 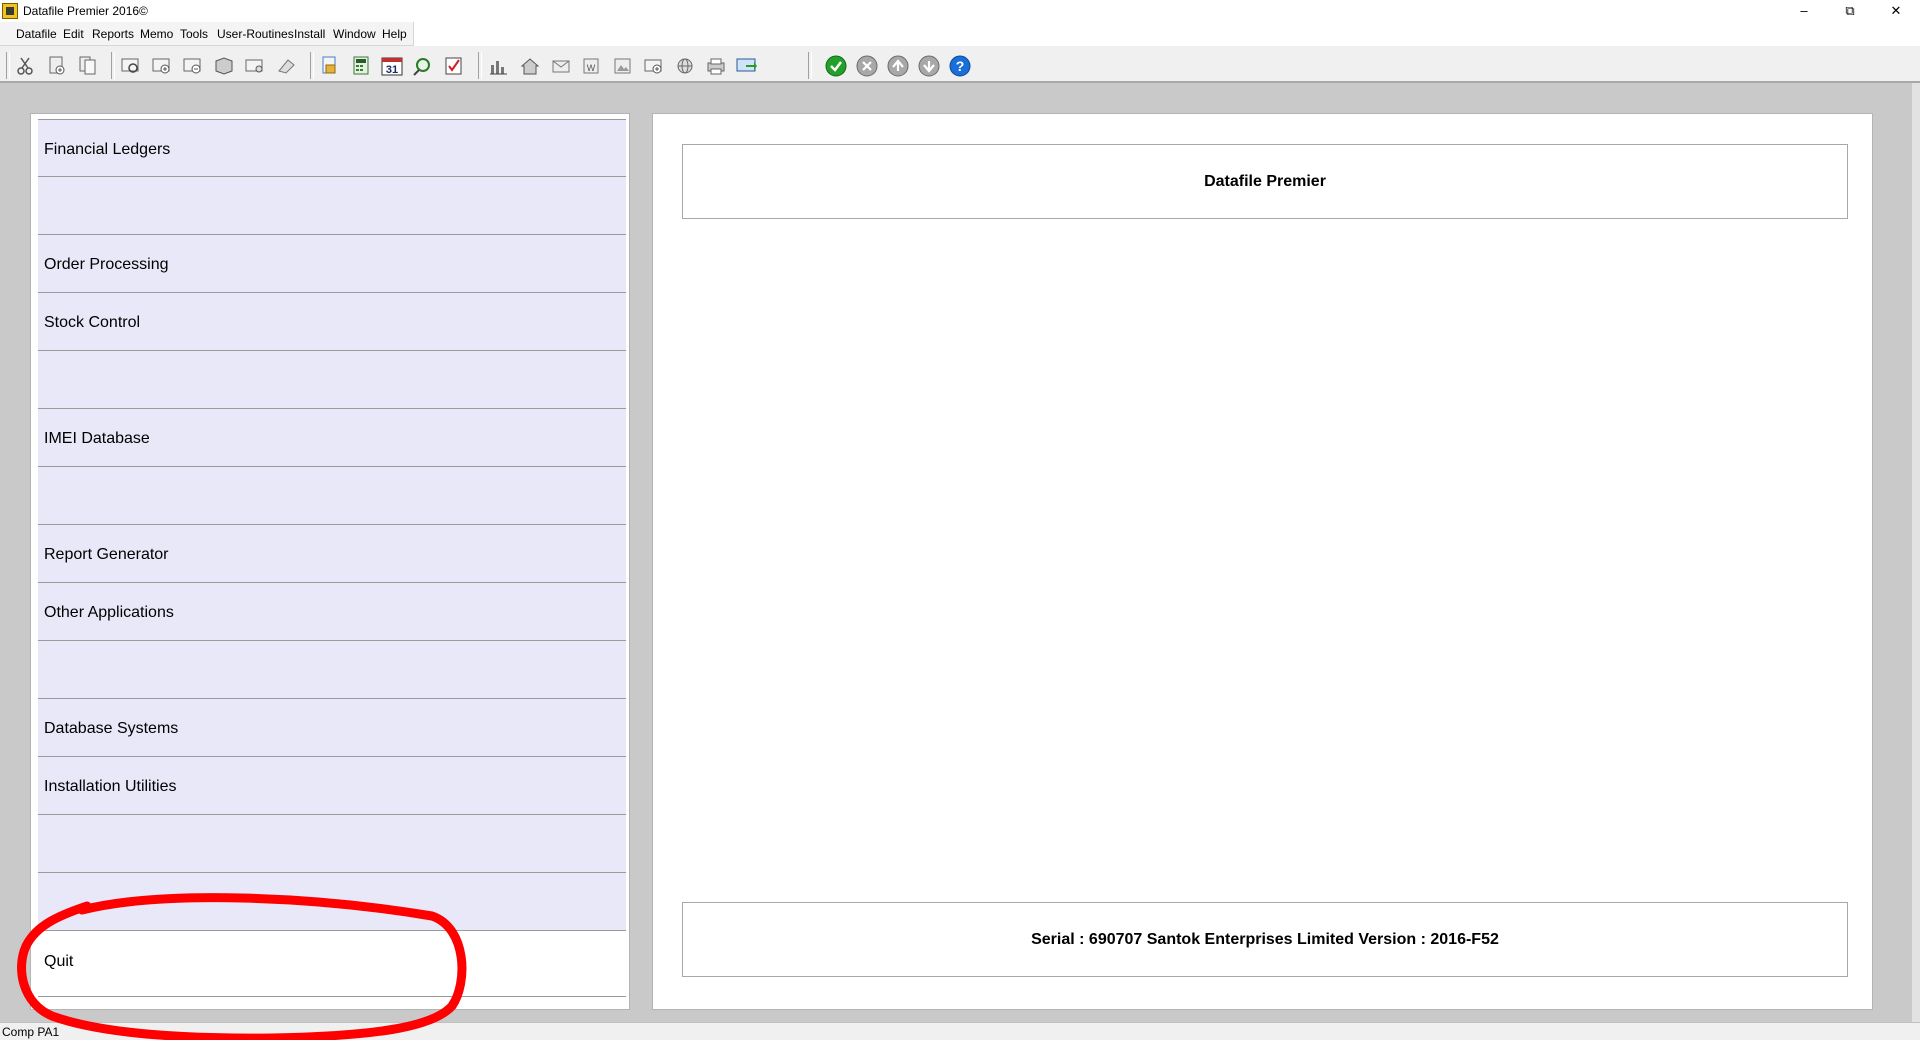 What do you see at coordinates (747, 66) in the screenshot?
I see `export-icon` at bounding box center [747, 66].